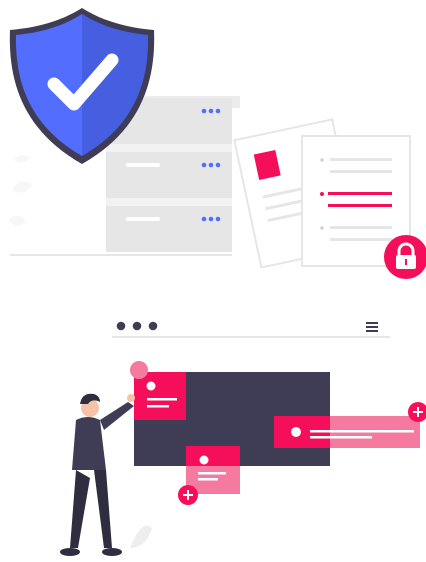 The image size is (426, 562). What do you see at coordinates (372, 327) in the screenshot?
I see `hamburger-menu-icon` at bounding box center [372, 327].